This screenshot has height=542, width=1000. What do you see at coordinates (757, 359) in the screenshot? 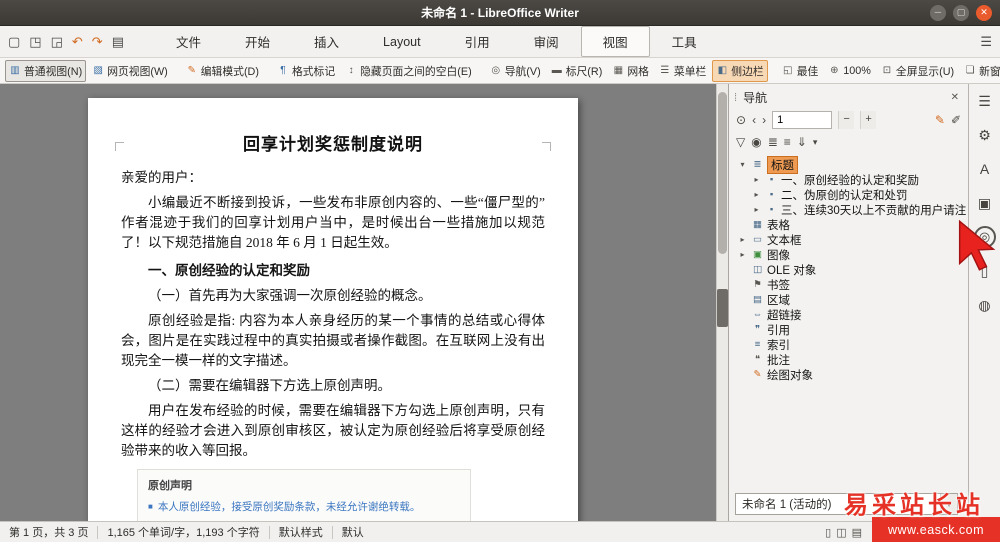
I see `comment-icon: ❝` at bounding box center [757, 359].